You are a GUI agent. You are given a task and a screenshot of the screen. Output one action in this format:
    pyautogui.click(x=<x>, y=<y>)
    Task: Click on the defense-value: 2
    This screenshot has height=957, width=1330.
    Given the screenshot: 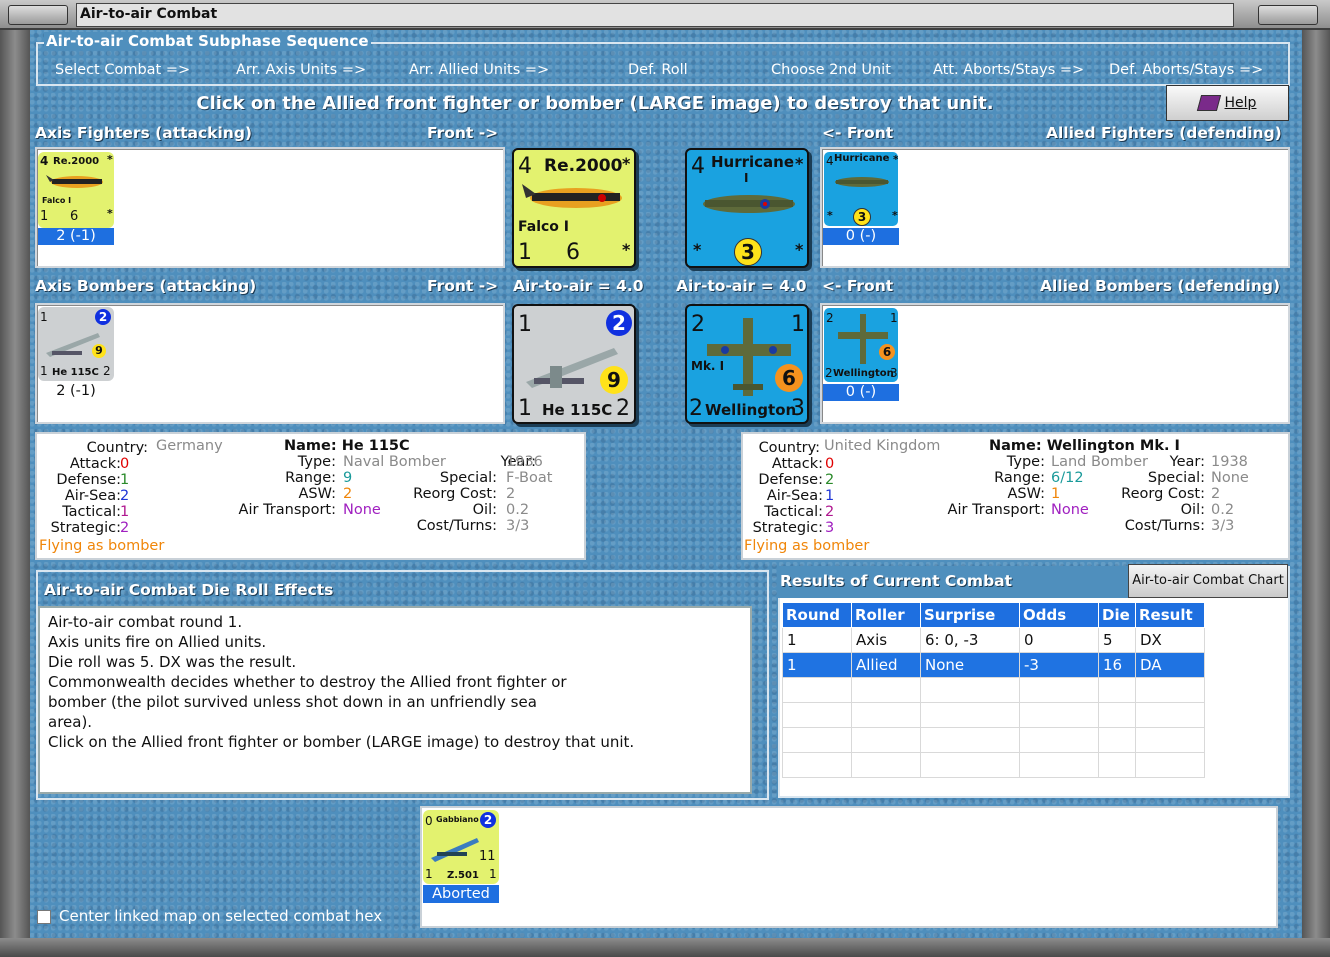 What is the action you would take?
    pyautogui.click(x=696, y=408)
    